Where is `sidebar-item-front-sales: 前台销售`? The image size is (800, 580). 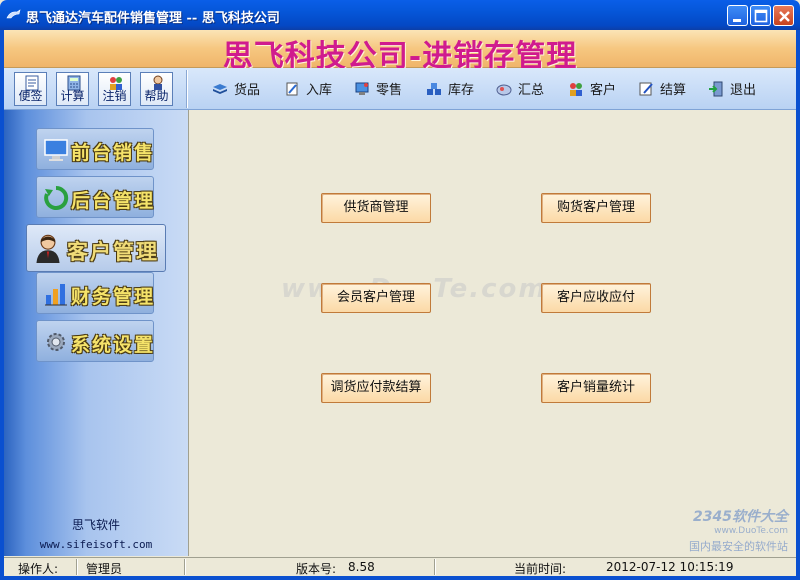
sidebar-item-front-sales: 前台销售 is located at coordinates (95, 149).